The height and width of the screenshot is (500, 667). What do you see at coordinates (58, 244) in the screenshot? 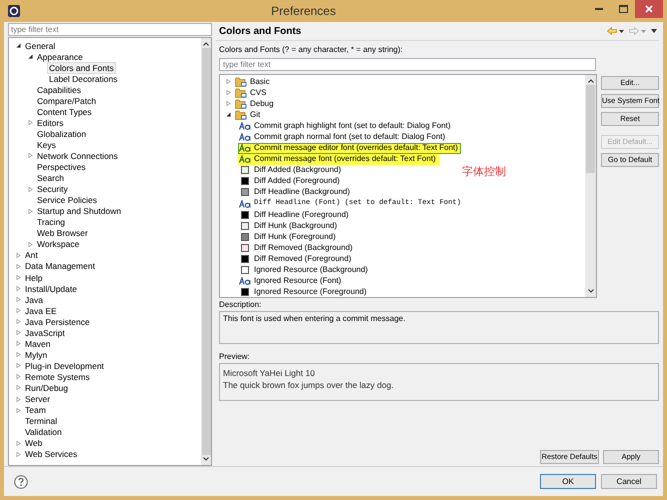
I see `tree-item: Workspace` at bounding box center [58, 244].